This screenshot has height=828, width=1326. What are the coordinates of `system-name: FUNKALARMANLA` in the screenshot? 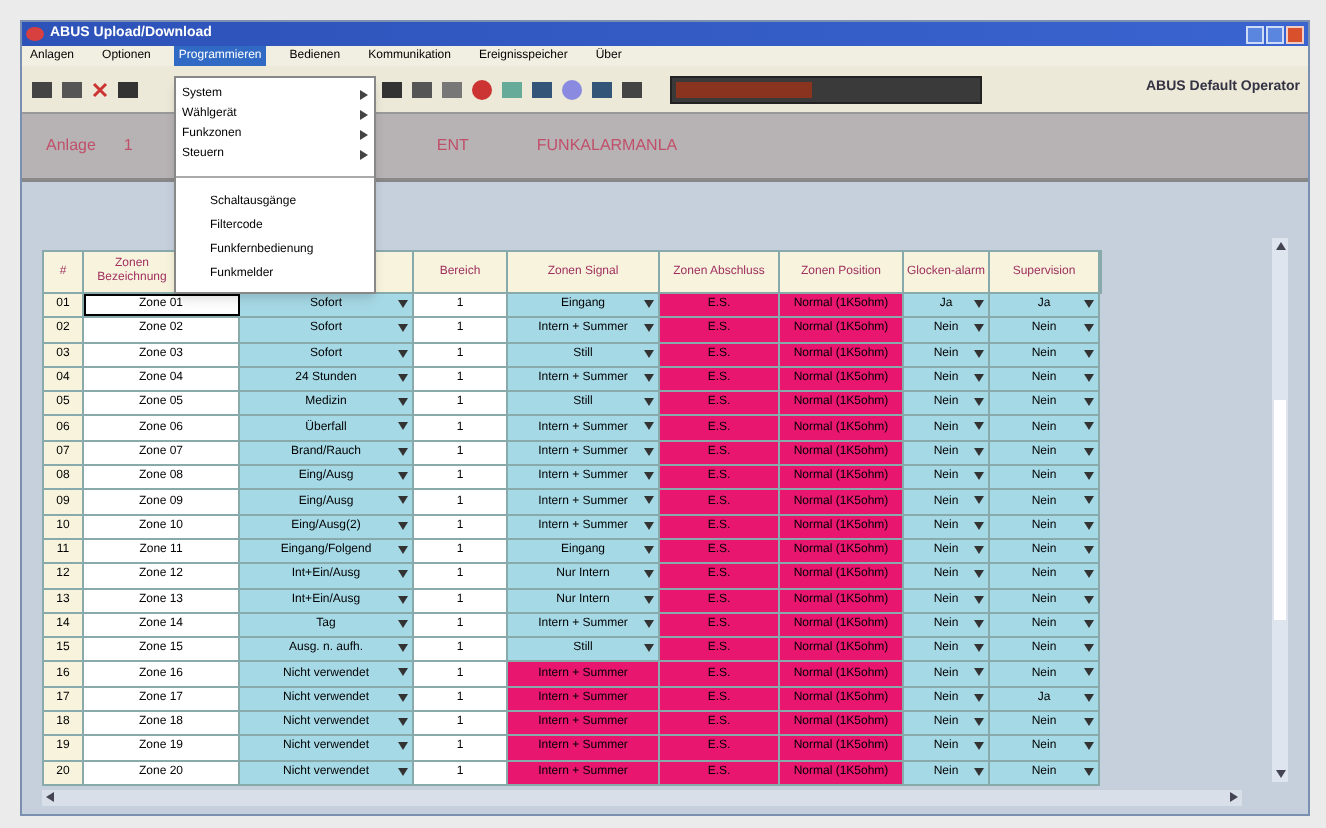 It's located at (607, 146).